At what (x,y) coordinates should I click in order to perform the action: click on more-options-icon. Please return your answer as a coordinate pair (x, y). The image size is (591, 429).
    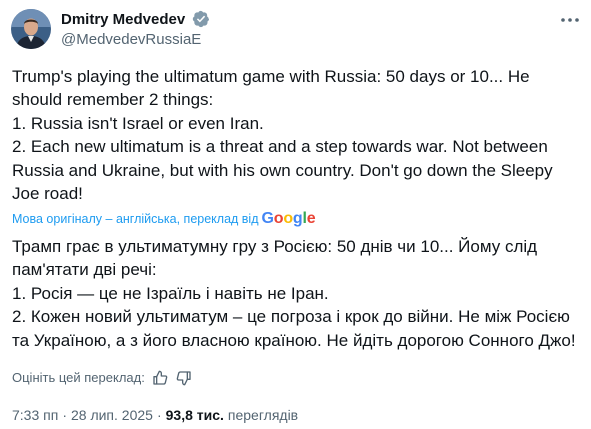
    Looking at the image, I should click on (570, 20).